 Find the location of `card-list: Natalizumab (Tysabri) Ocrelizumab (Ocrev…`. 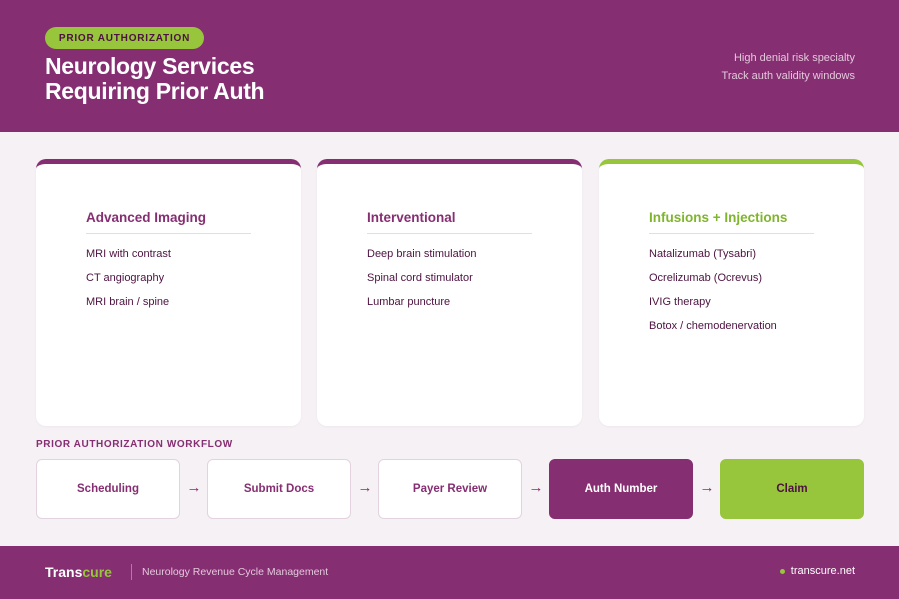

card-list: Natalizumab (Tysabri) Ocrelizumab (Ocrev… is located at coordinates (713, 296).